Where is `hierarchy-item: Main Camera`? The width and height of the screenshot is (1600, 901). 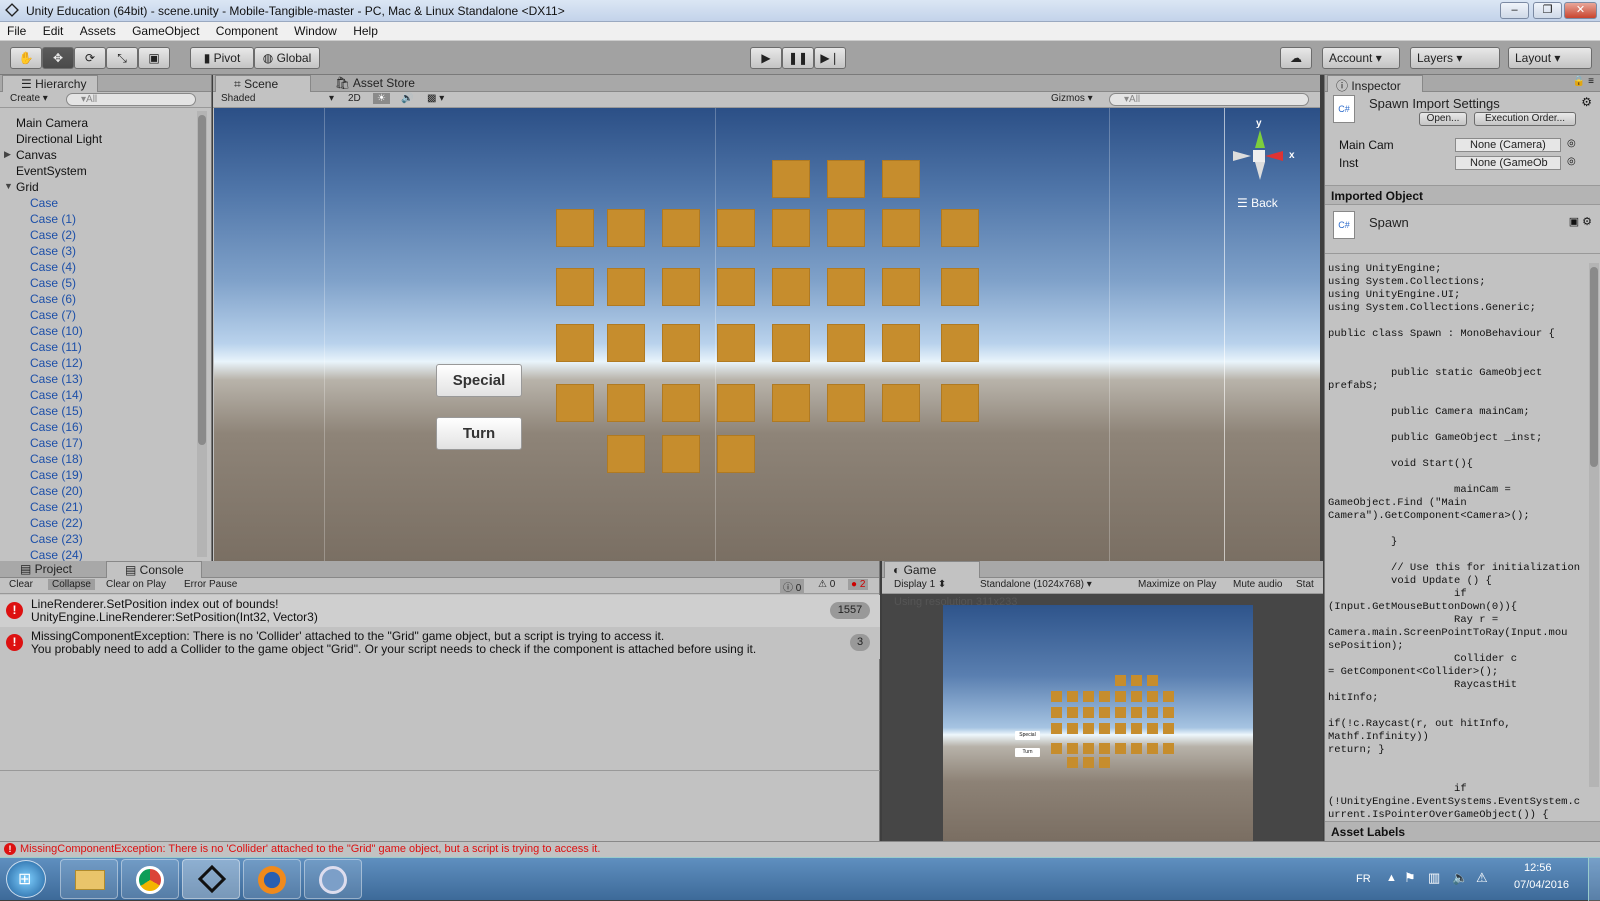 hierarchy-item: Main Camera is located at coordinates (52, 123).